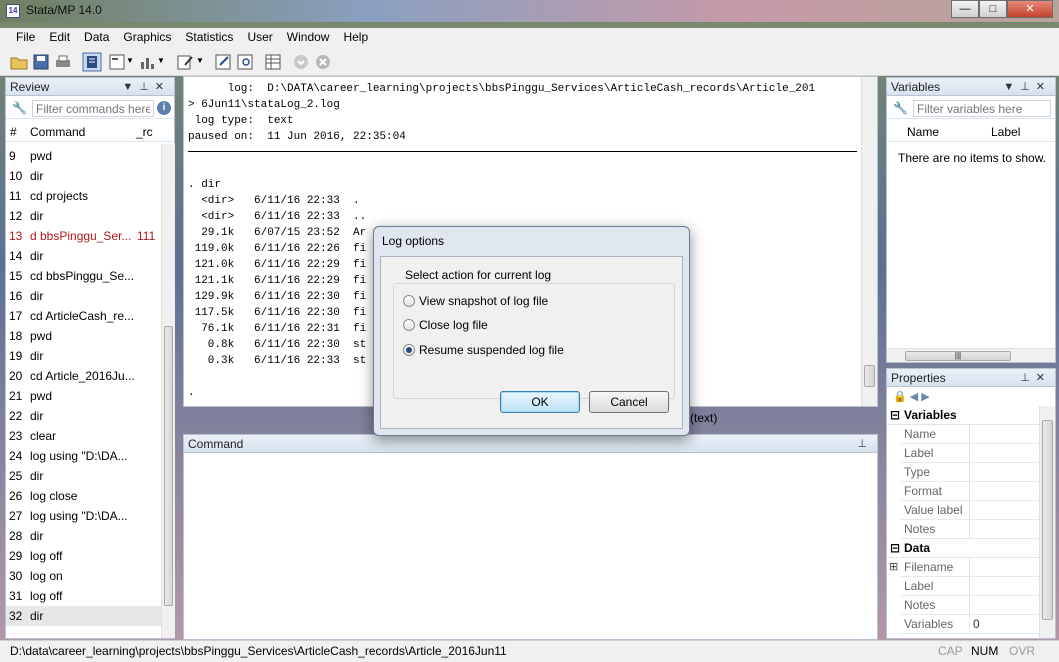 The image size is (1059, 662). I want to click on break-icon, so click(323, 62).